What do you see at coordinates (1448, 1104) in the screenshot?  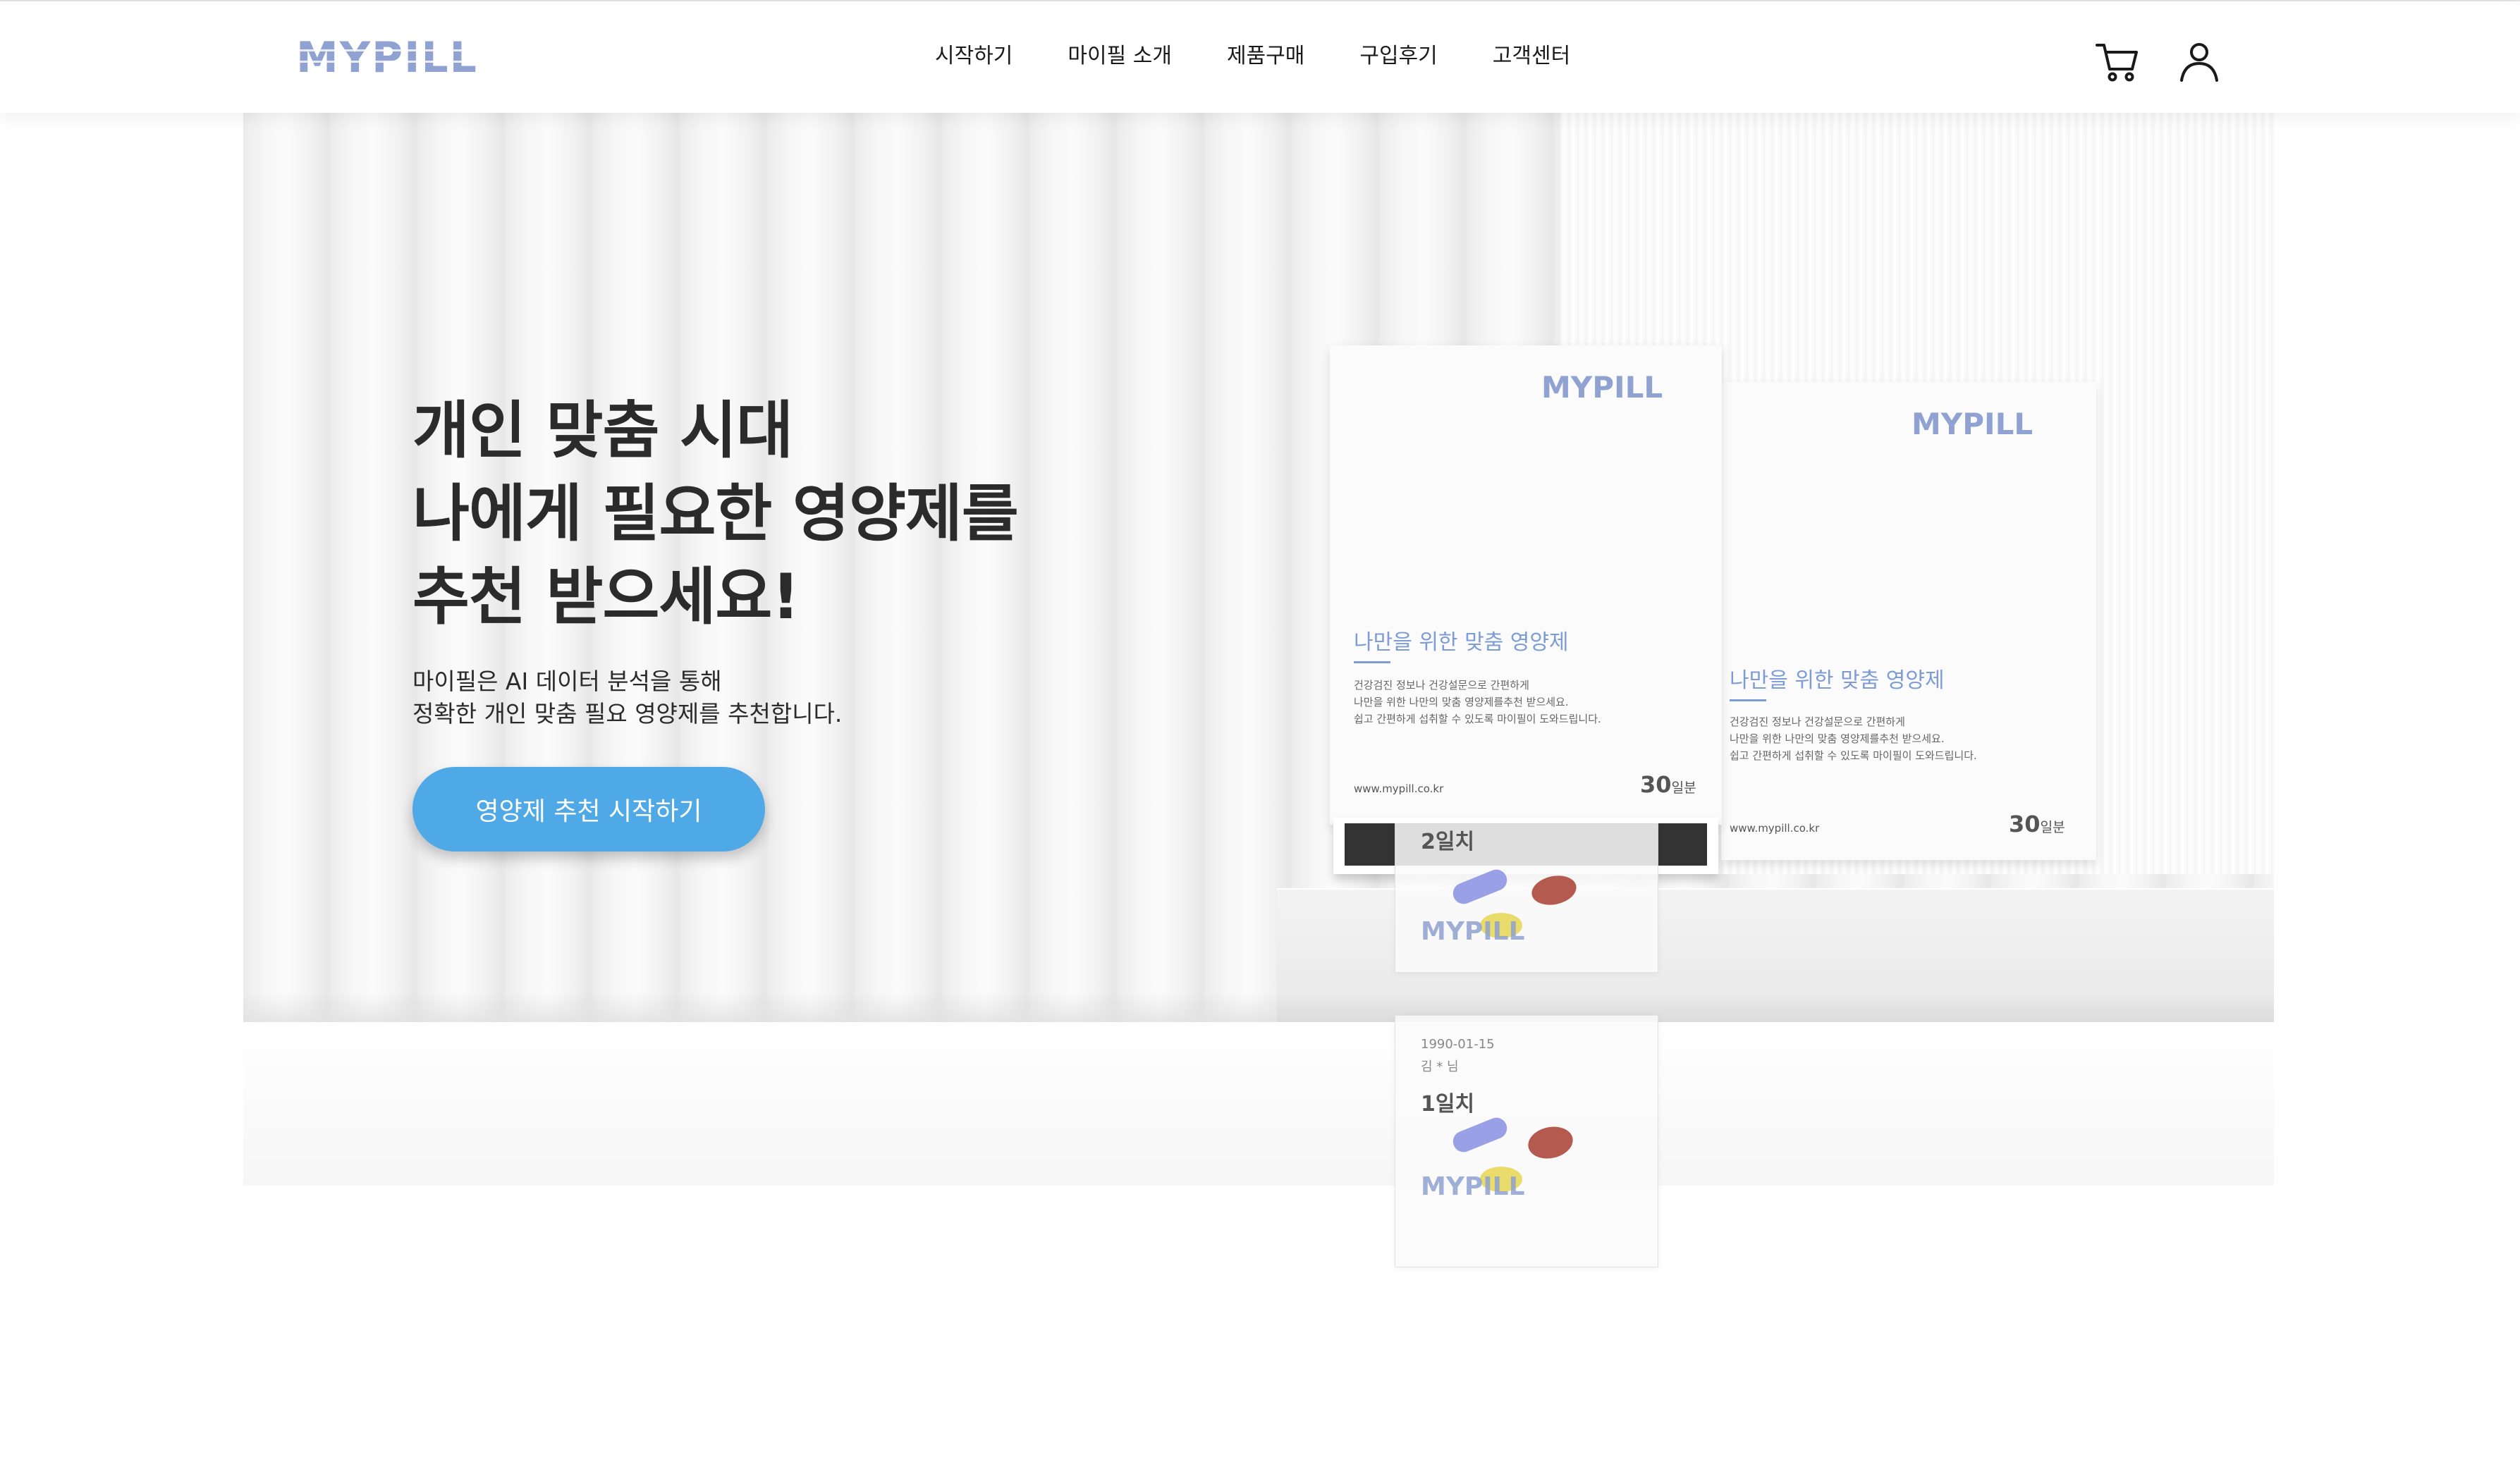 I see `sachet-day: 1일치` at bounding box center [1448, 1104].